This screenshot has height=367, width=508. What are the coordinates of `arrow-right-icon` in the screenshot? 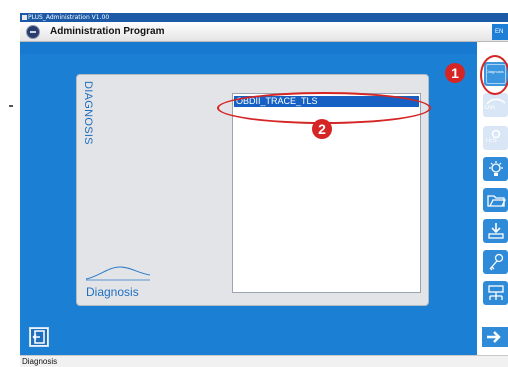 It's located at (494, 337).